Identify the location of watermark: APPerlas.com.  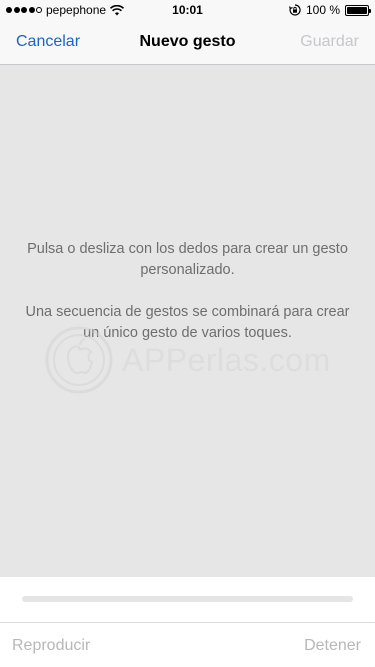
(187, 360).